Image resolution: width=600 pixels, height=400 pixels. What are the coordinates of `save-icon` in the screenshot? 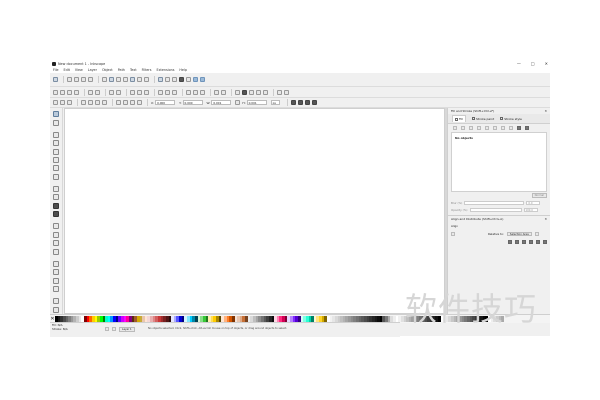 It's located at (69, 92).